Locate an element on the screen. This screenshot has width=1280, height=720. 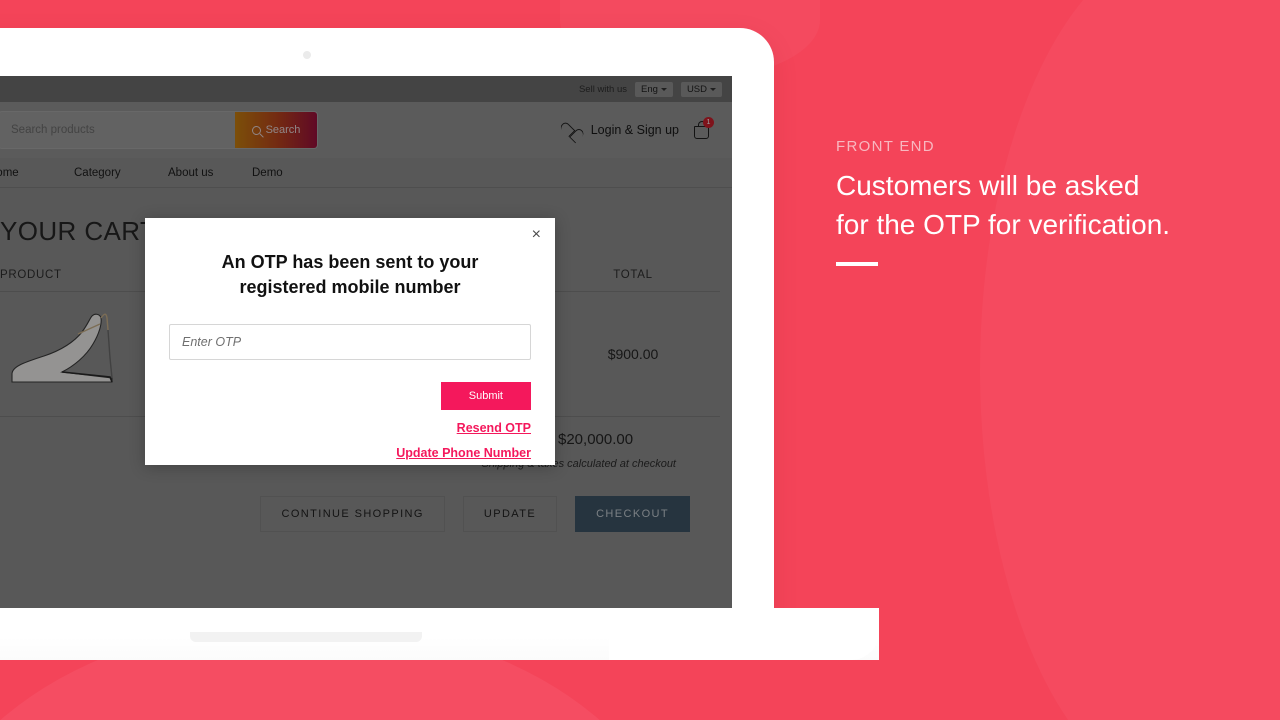
cart-icon: 1 is located at coordinates (703, 128).